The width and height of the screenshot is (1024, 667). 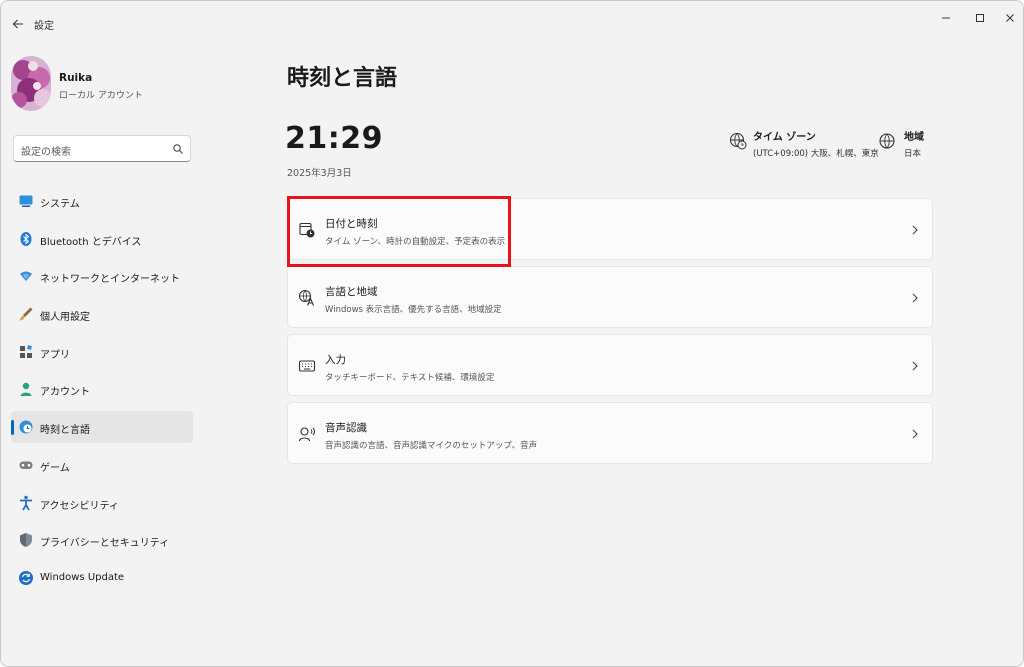 I want to click on search-input: 設定の検索, so click(x=46, y=150).